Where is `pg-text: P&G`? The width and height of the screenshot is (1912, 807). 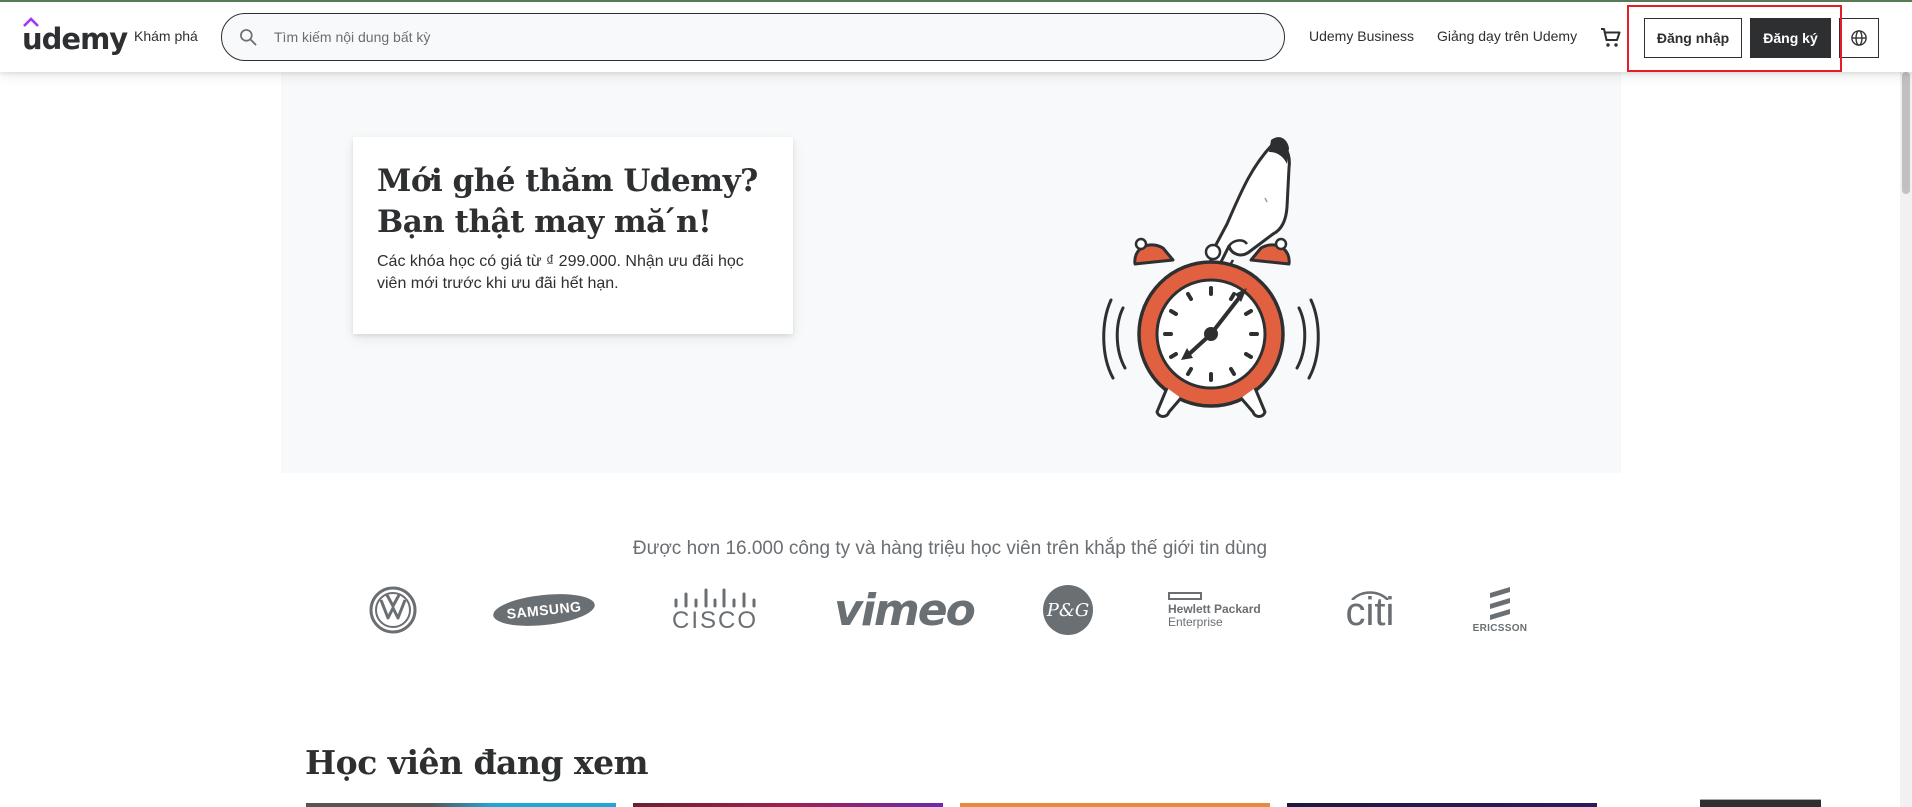
pg-text: P&G is located at coordinates (1068, 610).